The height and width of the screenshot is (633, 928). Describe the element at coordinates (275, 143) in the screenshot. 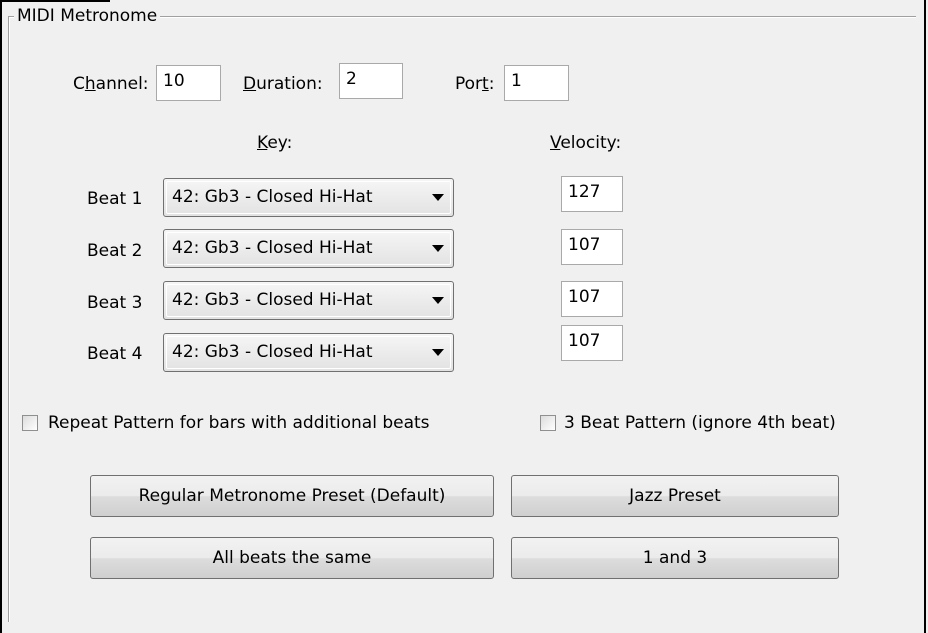

I see `key-header: Key:` at that location.